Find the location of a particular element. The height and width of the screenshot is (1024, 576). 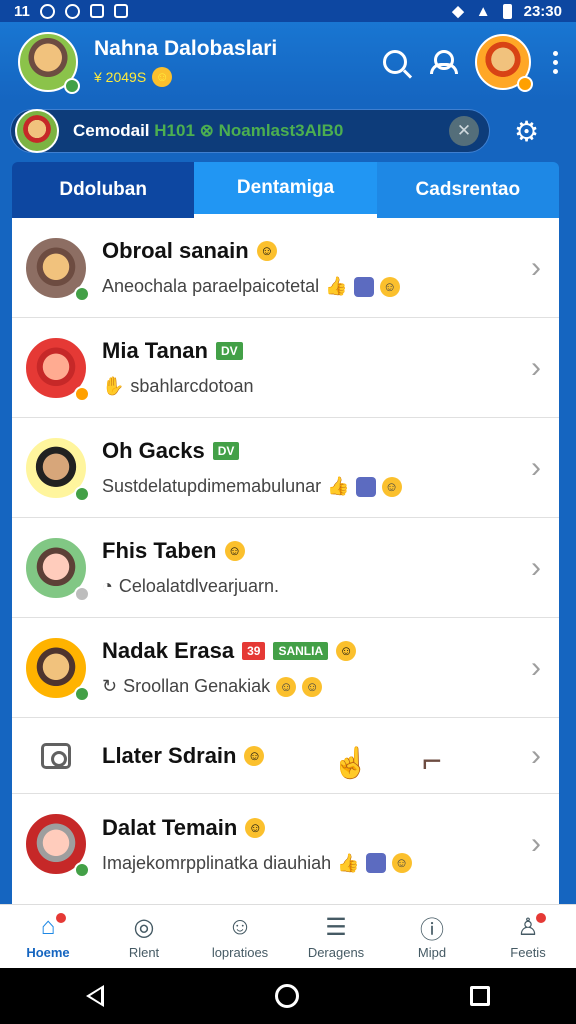

battery-icon is located at coordinates (507, 11).